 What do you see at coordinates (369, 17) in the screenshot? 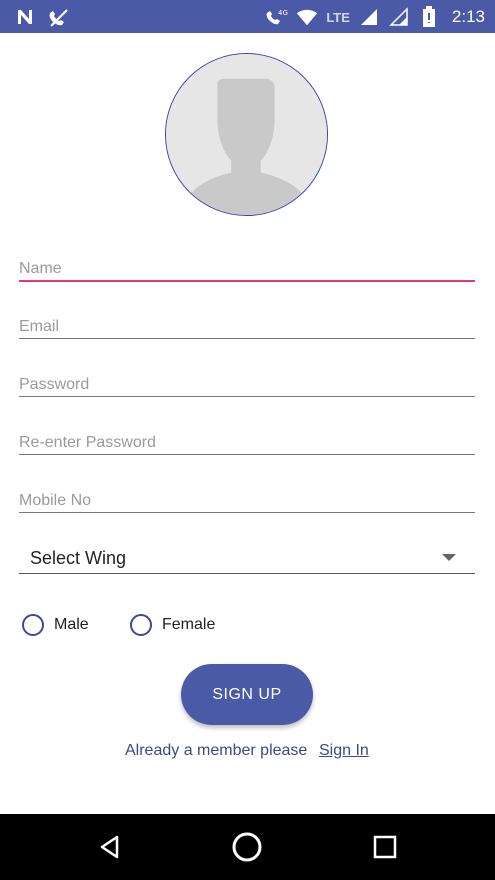
I see `signal-icon` at bounding box center [369, 17].